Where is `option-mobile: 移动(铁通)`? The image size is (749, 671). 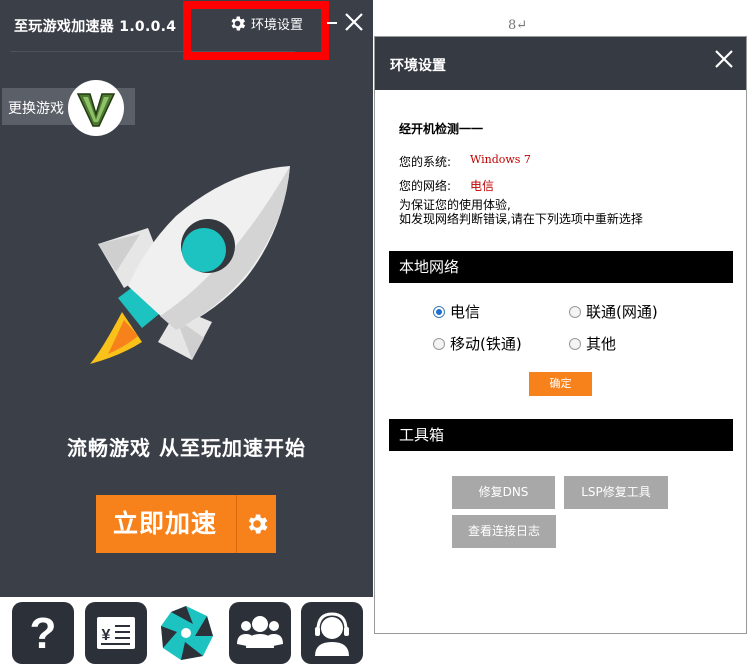 option-mobile: 移动(铁通) is located at coordinates (477, 343).